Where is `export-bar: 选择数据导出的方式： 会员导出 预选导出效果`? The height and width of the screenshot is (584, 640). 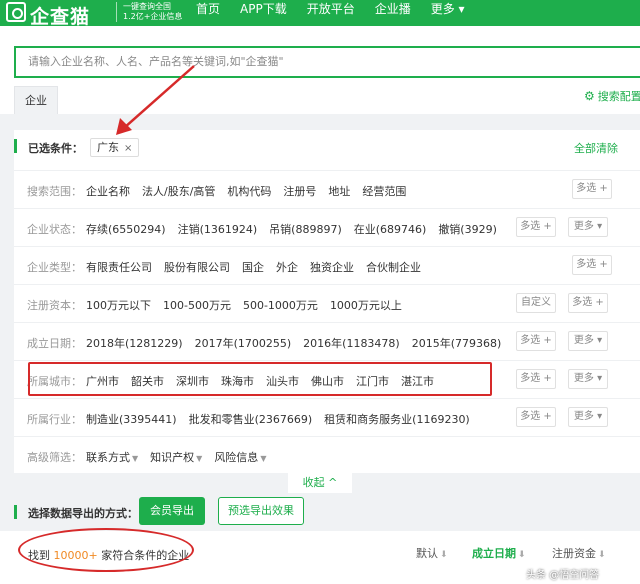 export-bar: 选择数据导出的方式： 会员导出 预选导出效果 is located at coordinates (320, 512).